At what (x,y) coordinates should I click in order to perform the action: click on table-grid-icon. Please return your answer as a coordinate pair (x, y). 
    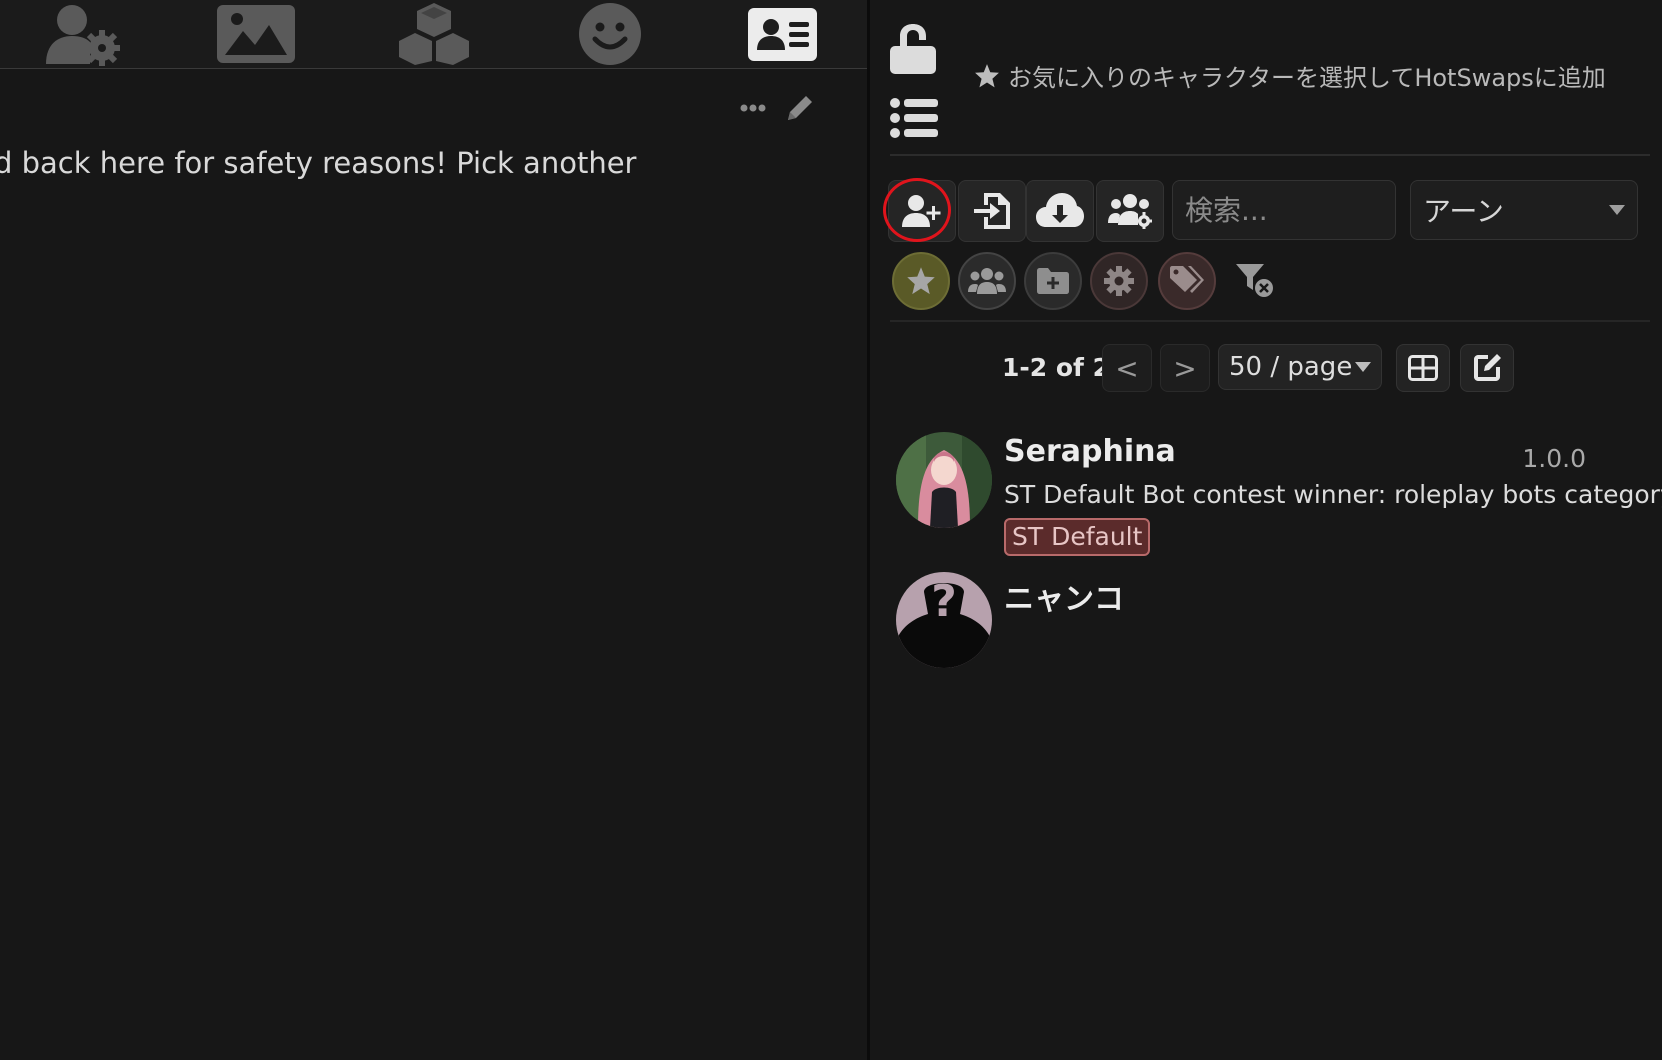
    Looking at the image, I should click on (1423, 368).